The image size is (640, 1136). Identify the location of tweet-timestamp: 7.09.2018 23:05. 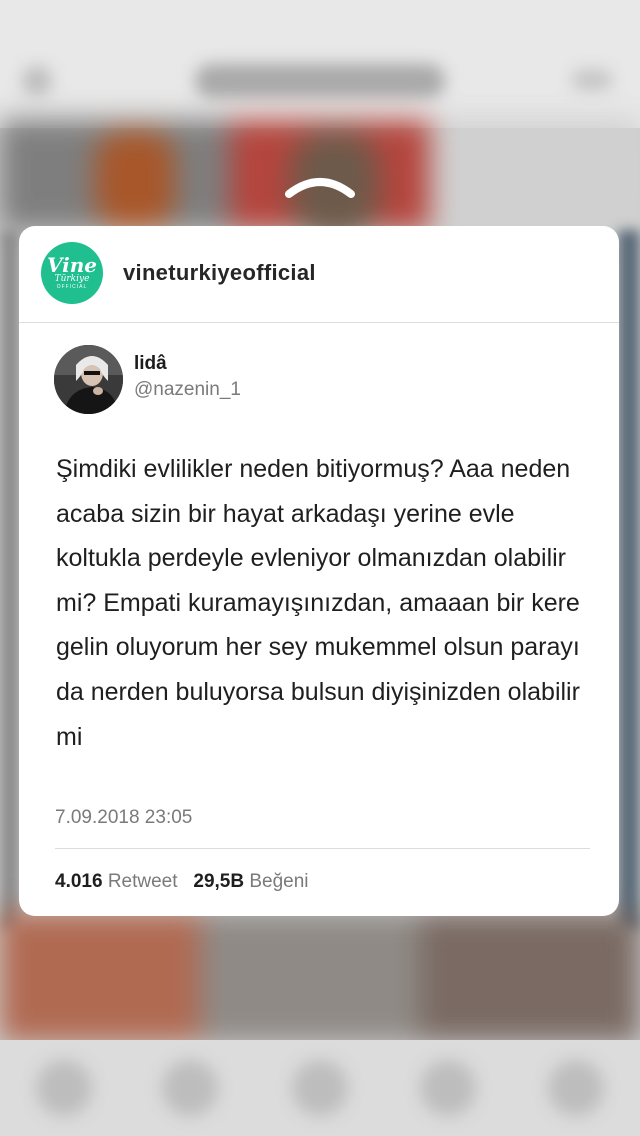
(124, 817).